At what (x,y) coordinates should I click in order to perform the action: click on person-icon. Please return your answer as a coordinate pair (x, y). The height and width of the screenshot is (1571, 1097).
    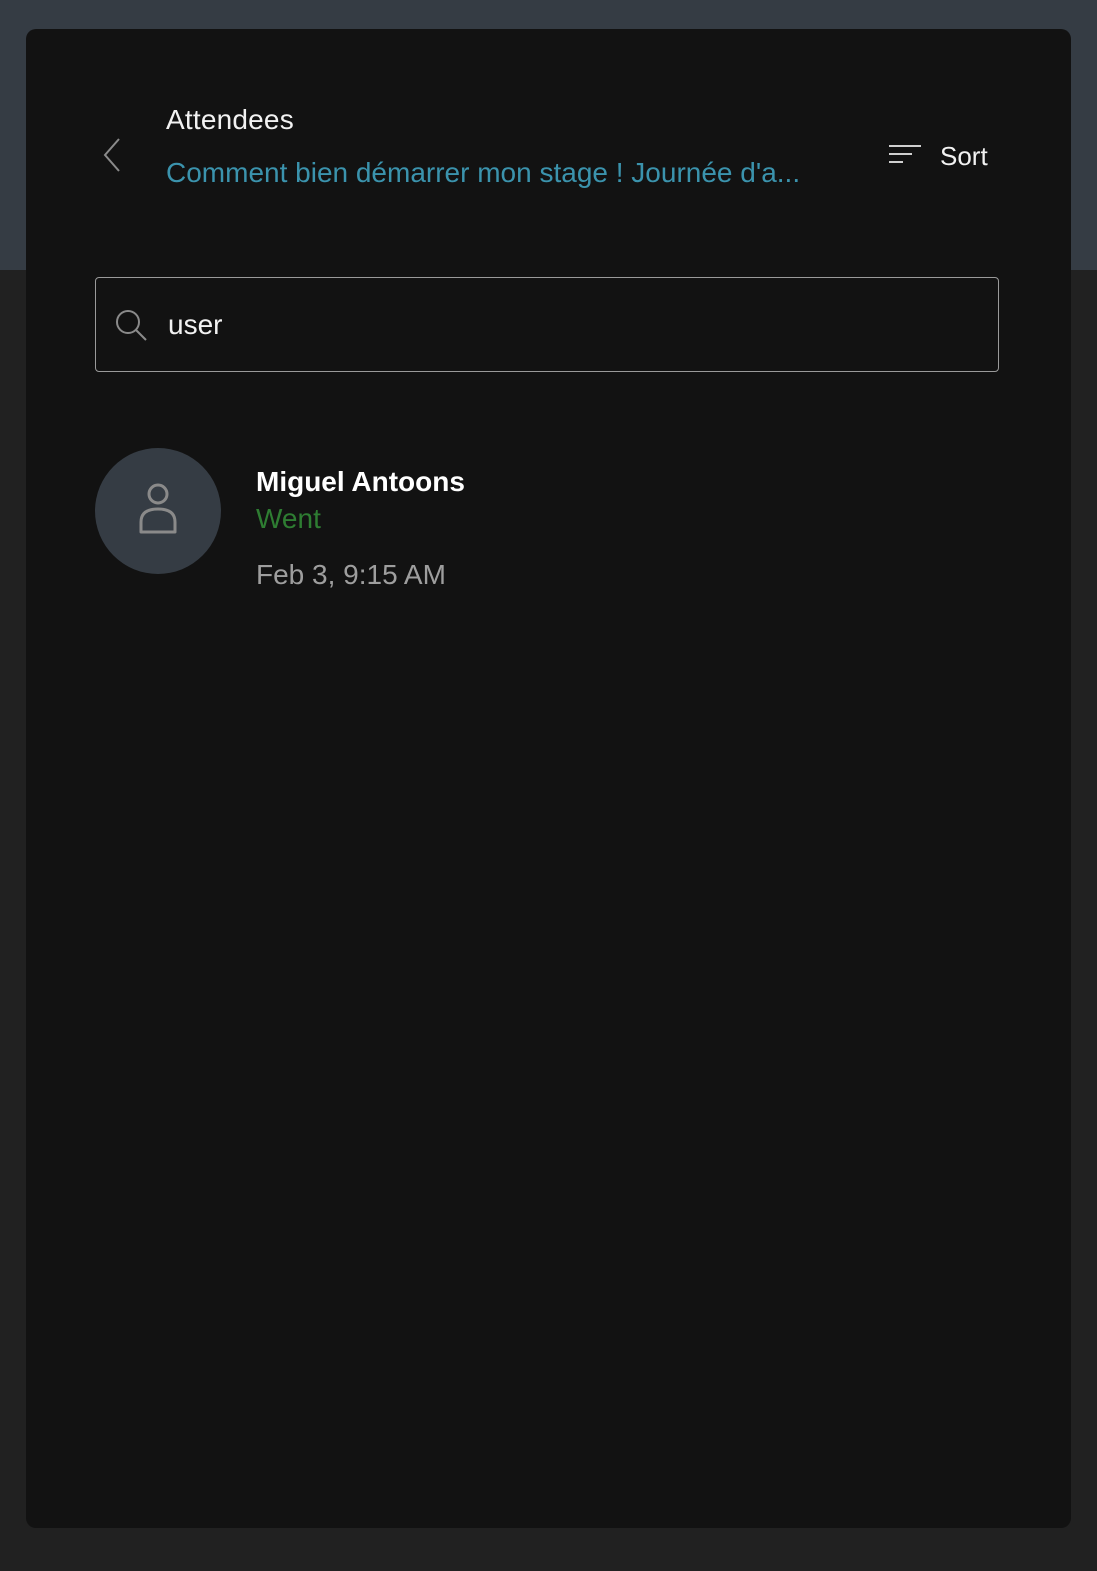
    Looking at the image, I should click on (158, 511).